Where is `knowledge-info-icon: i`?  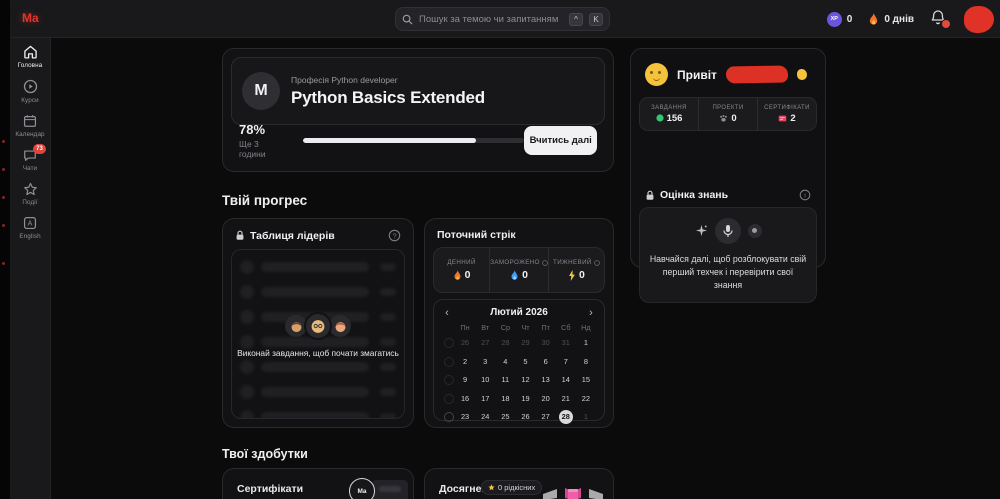 knowledge-info-icon: i is located at coordinates (805, 195).